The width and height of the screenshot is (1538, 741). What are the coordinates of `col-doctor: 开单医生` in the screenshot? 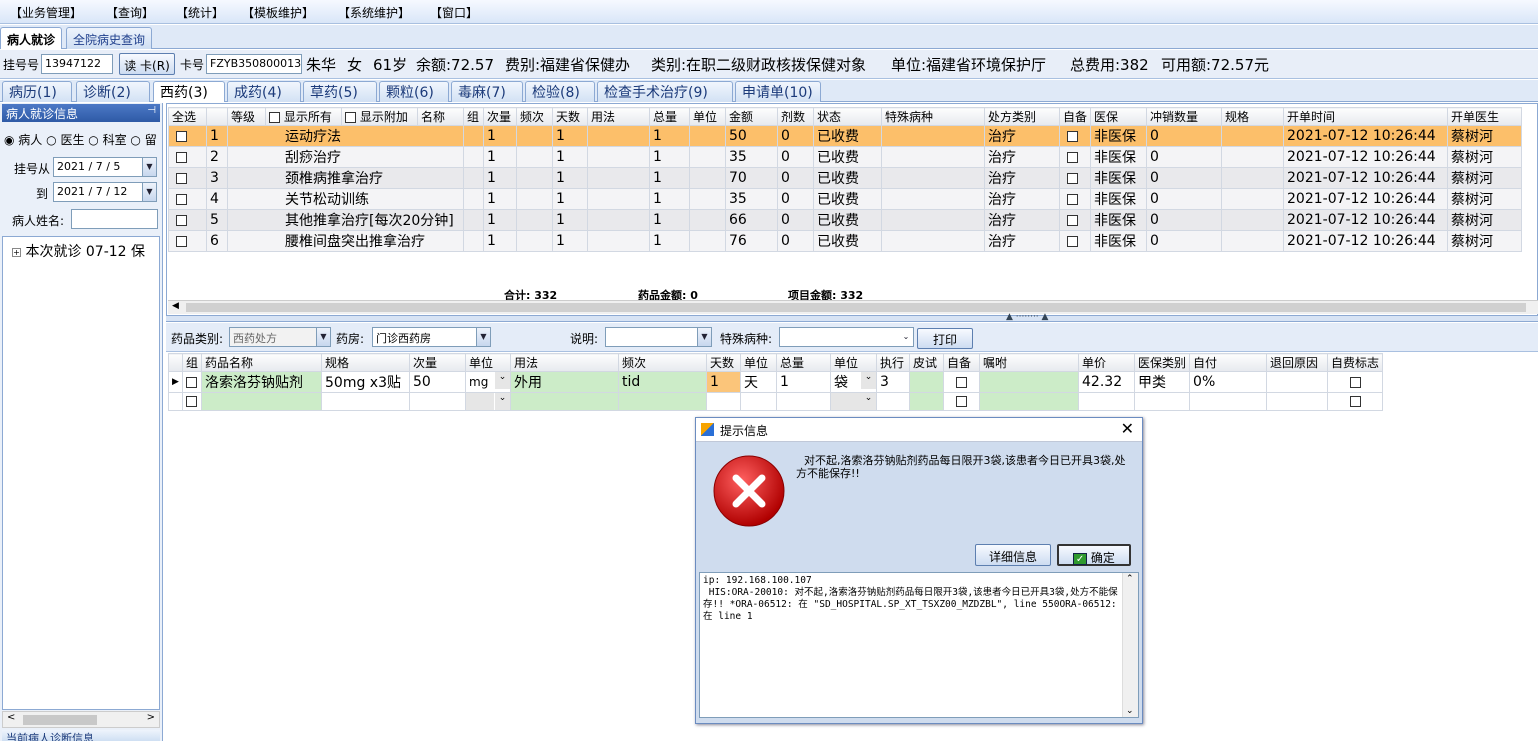 It's located at (1485, 116).